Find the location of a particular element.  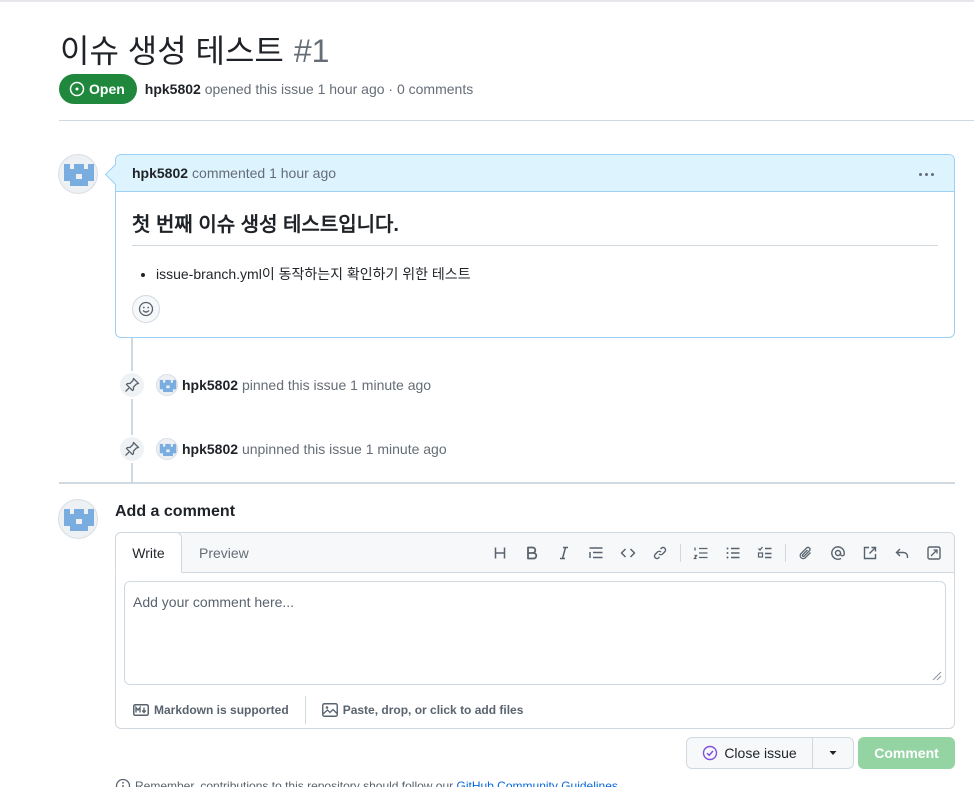

event-text: hpk5802 pinned this issue 1 minute ago is located at coordinates (306, 385).